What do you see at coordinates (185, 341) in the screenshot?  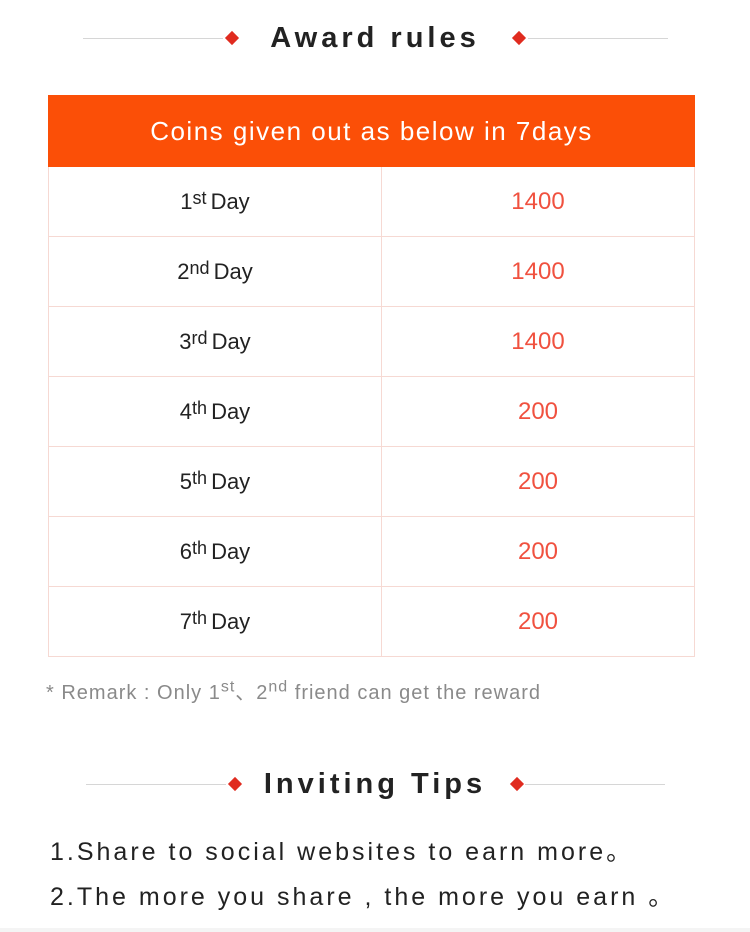 I see `day-number: 3` at bounding box center [185, 341].